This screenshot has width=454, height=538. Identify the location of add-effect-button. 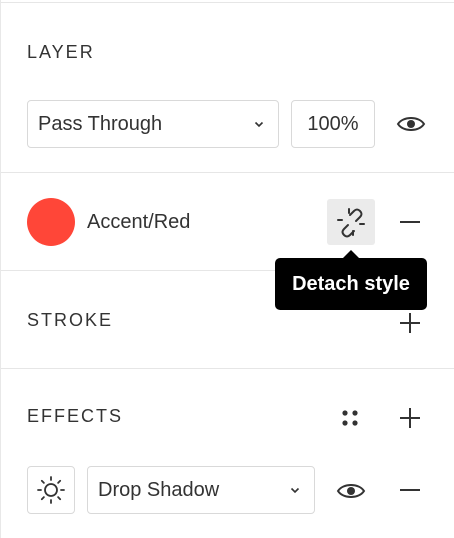
(410, 418).